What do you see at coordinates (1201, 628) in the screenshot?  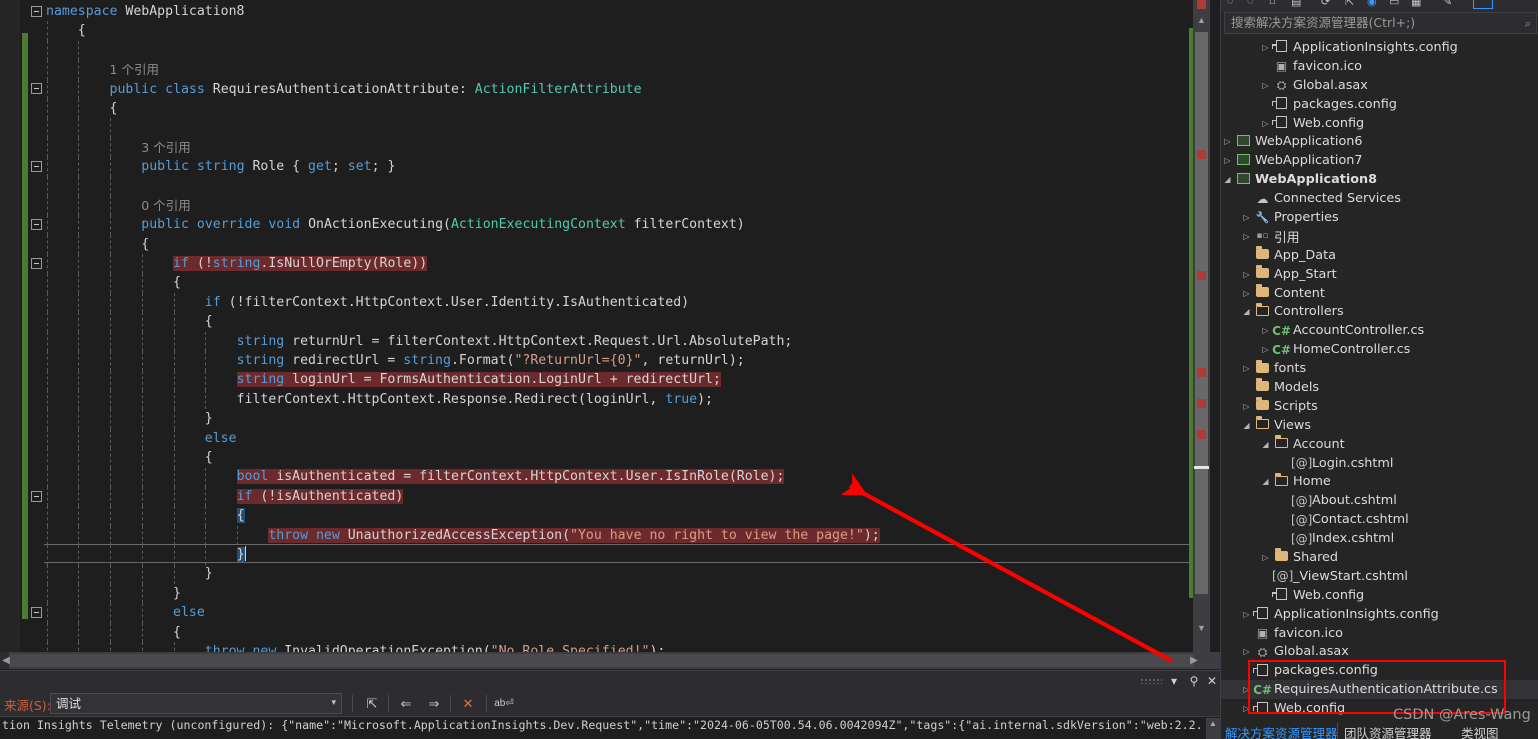 I see `scroll-down-arrow: ▼` at bounding box center [1201, 628].